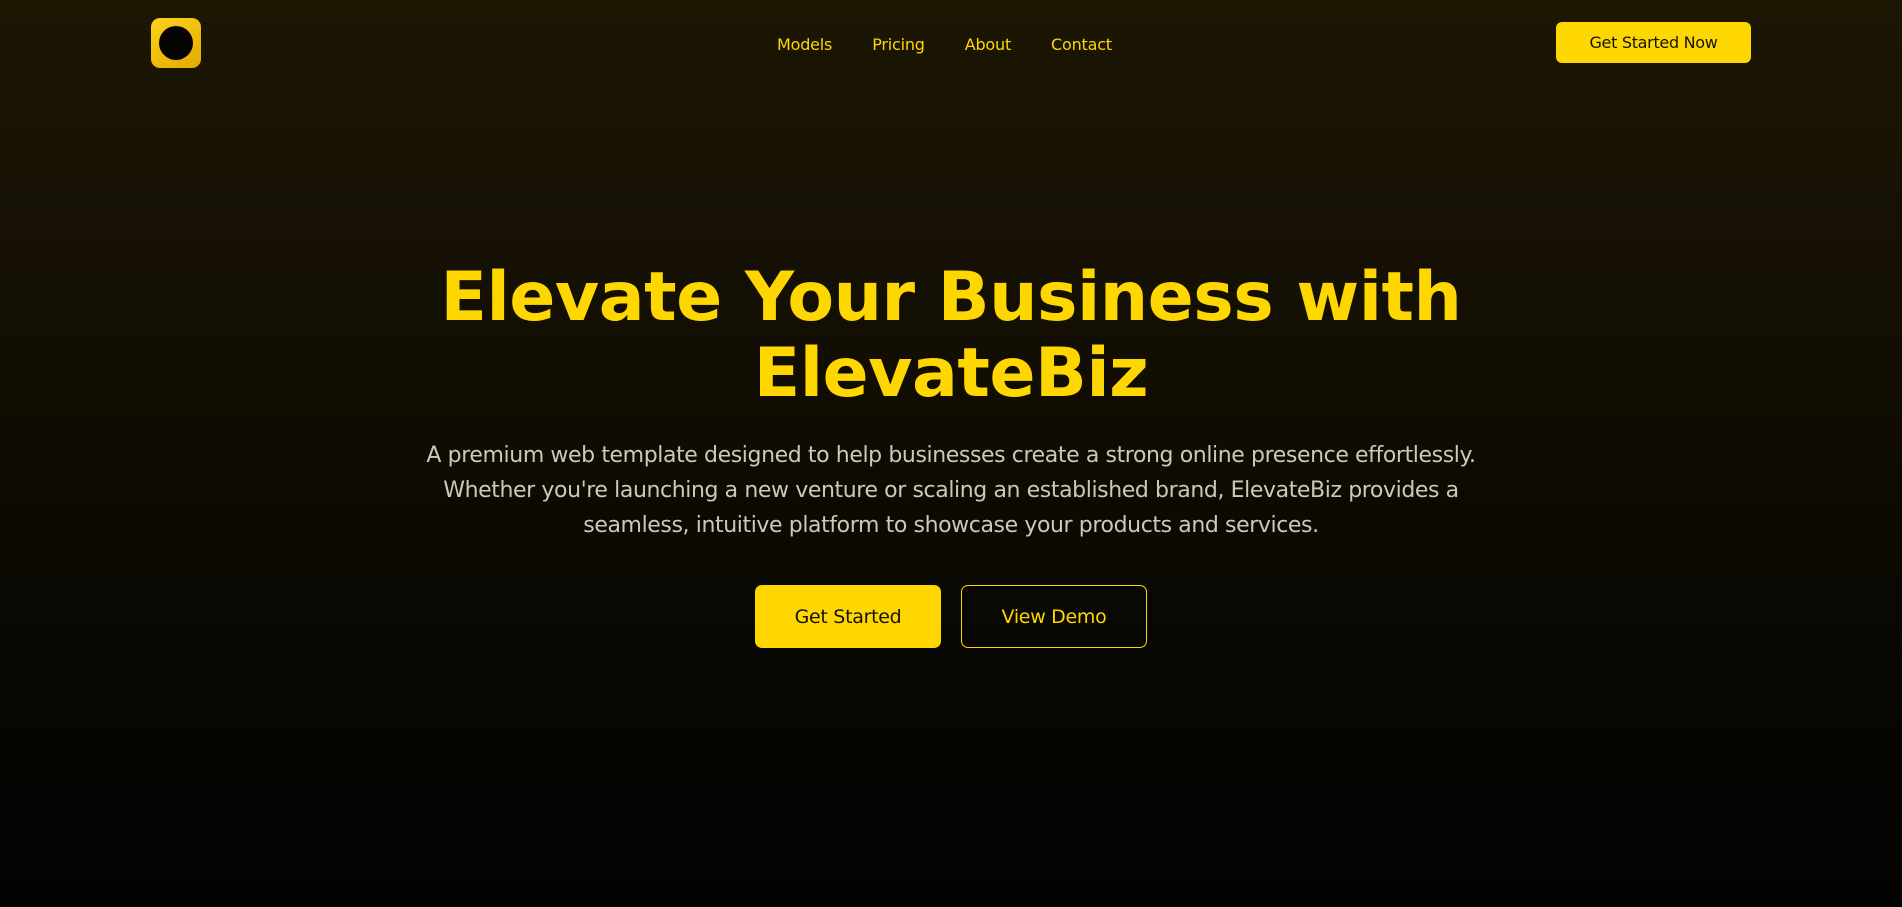 Image resolution: width=1902 pixels, height=907 pixels. What do you see at coordinates (951, 616) in the screenshot?
I see `hero-actions: Get Started View Demo` at bounding box center [951, 616].